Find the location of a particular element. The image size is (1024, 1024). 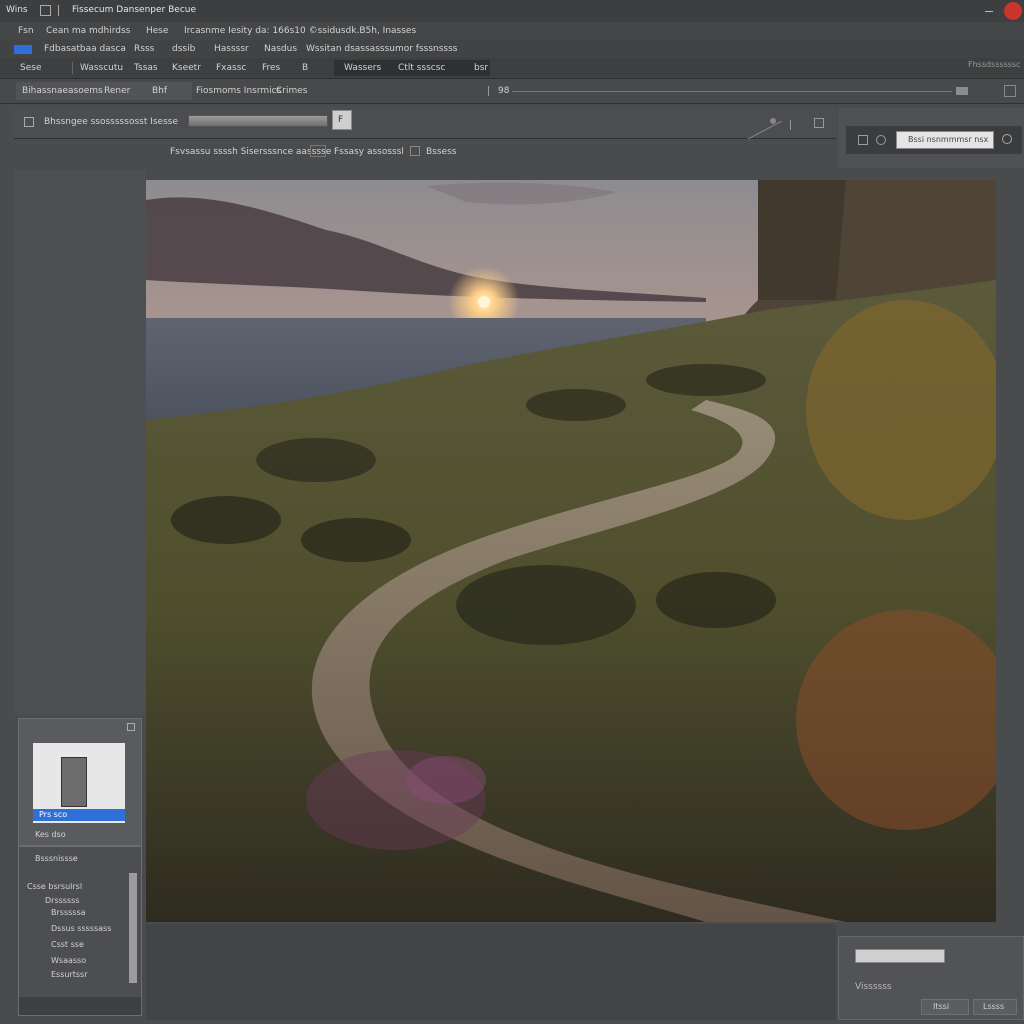

menu-item-2: Hese is located at coordinates (157, 31).